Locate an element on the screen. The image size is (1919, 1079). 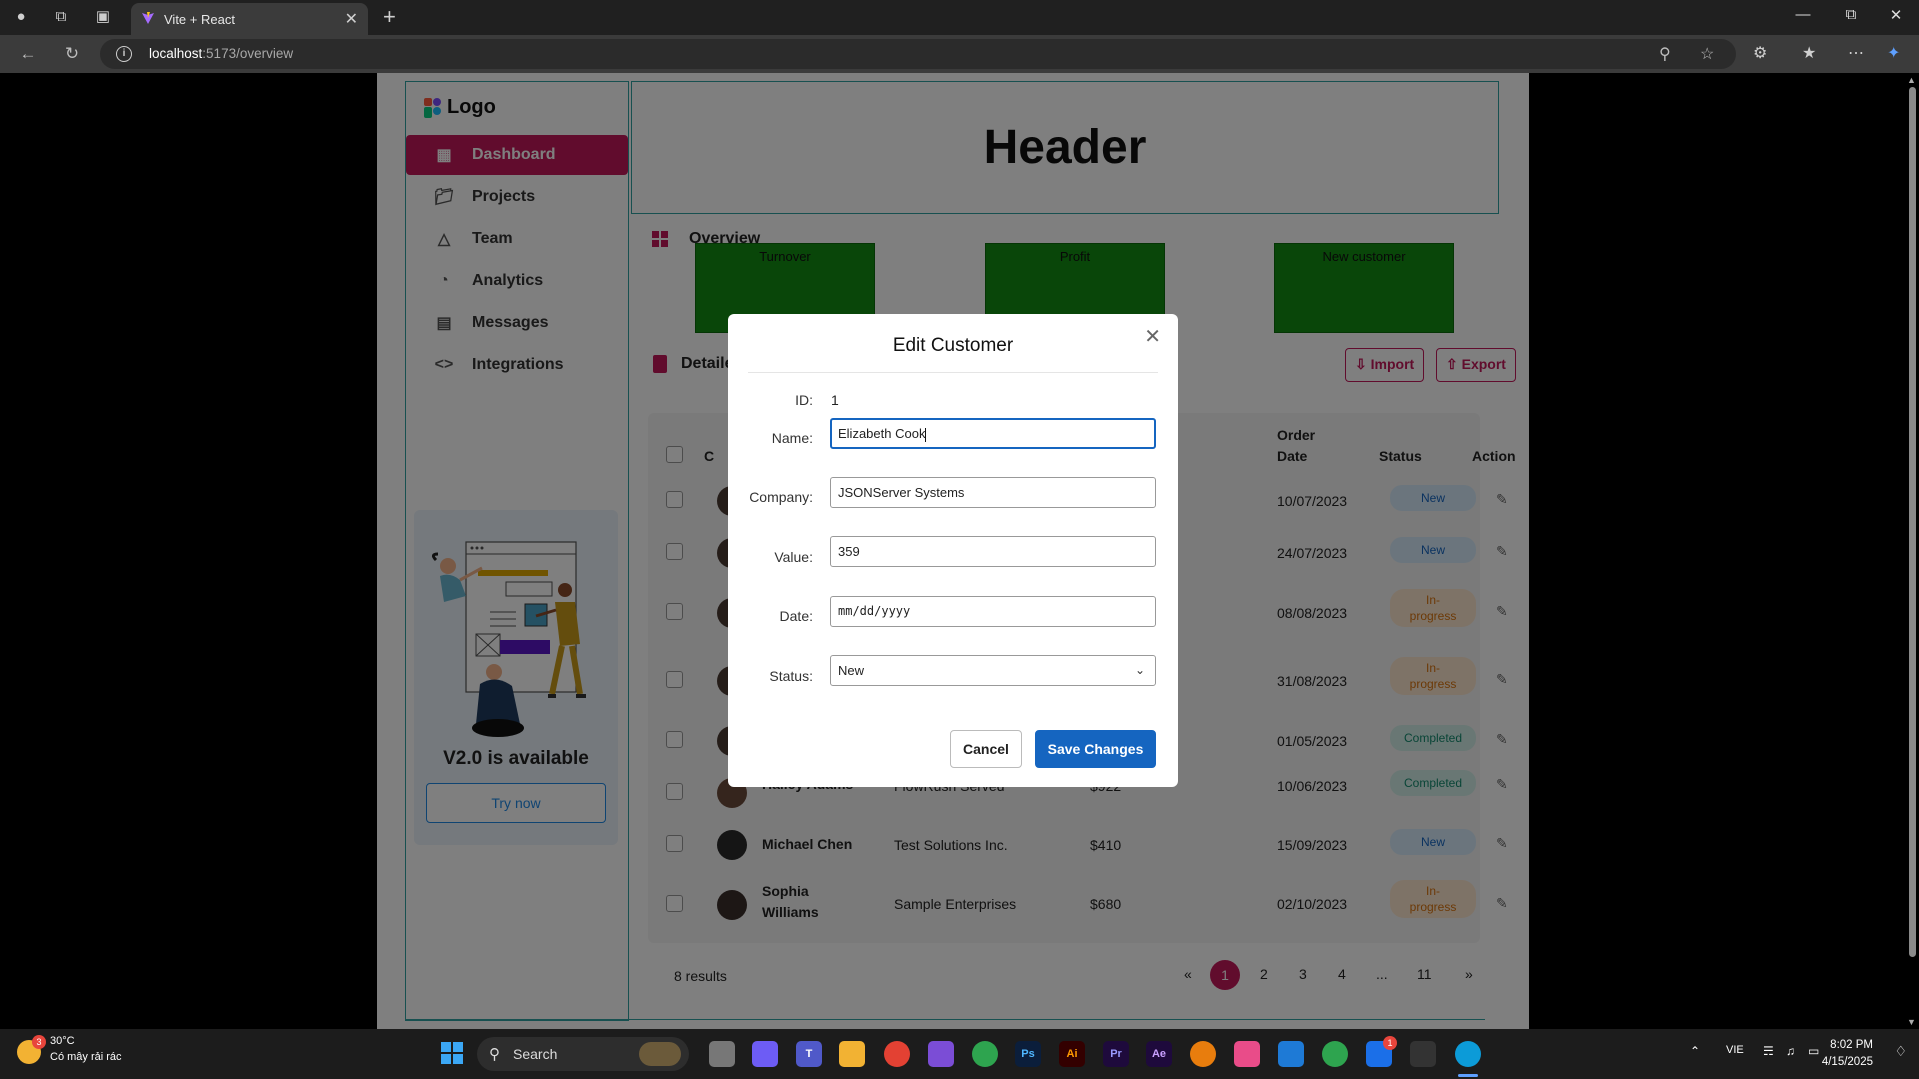
chevron-down-icon: ⌄ is located at coordinates (1139, 670).